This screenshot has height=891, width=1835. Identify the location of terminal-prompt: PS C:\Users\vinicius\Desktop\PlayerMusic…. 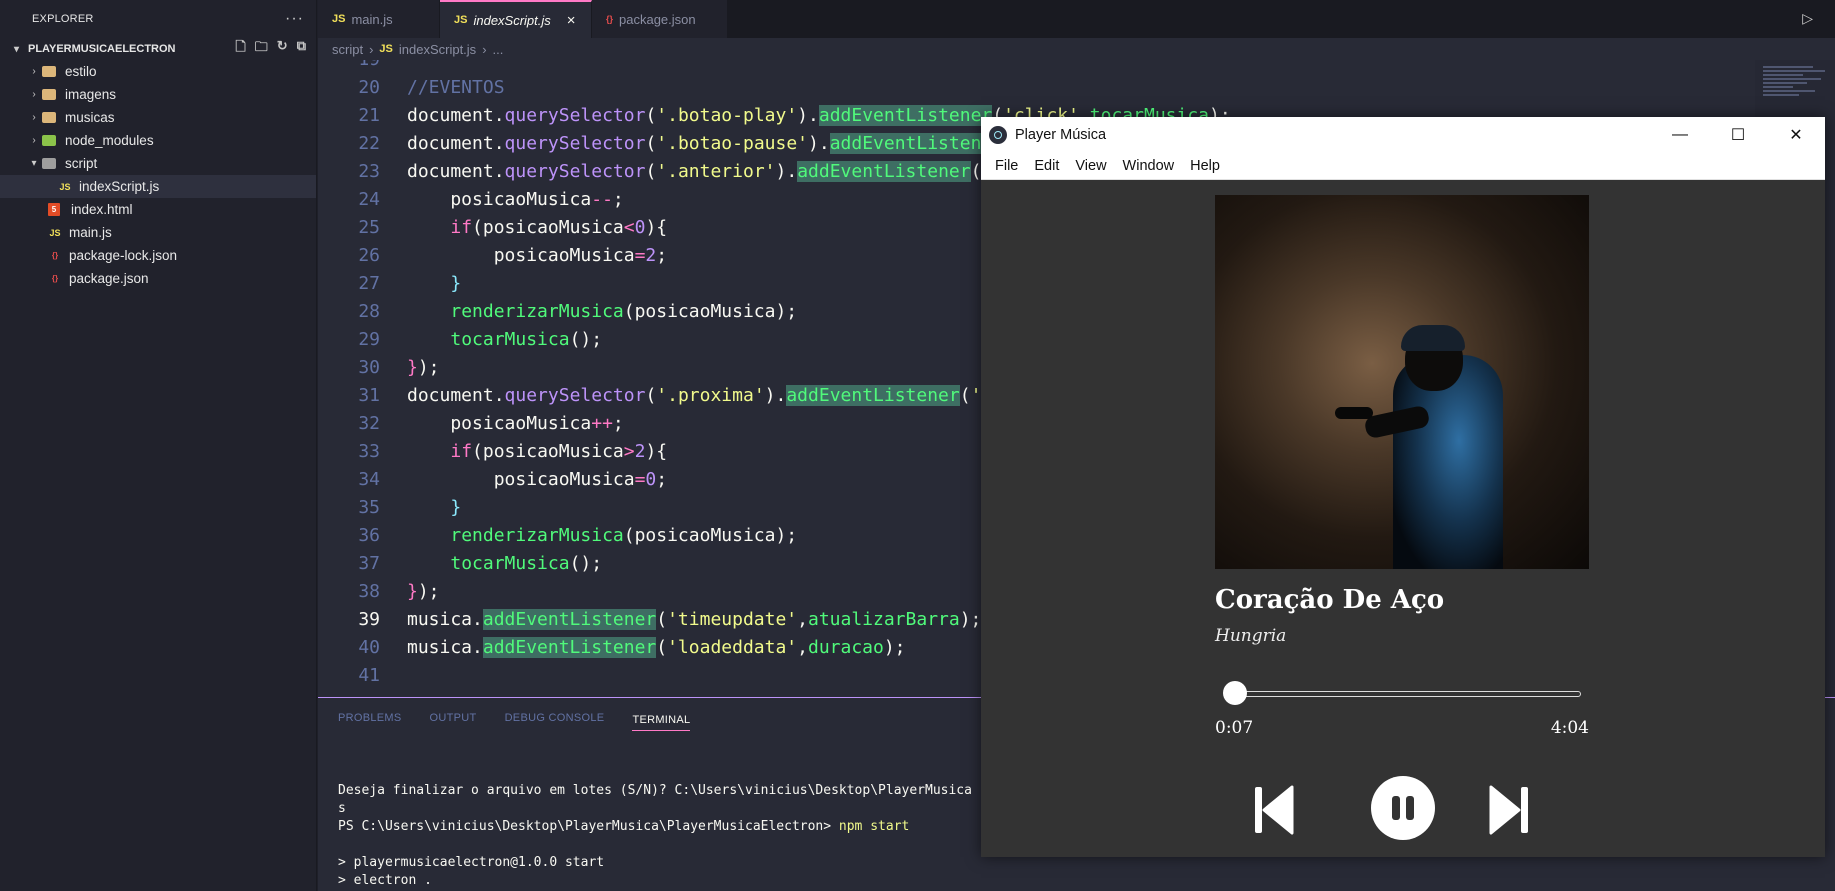
(588, 826).